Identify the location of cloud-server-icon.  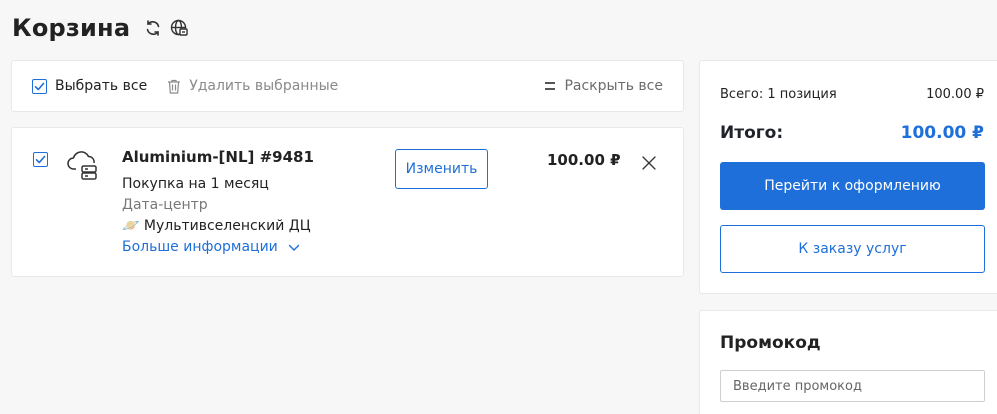
(84, 168).